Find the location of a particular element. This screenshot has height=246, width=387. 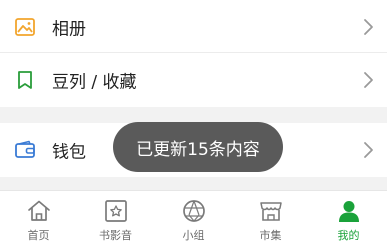

tab-book-film-music: 书影音 is located at coordinates (115, 218).